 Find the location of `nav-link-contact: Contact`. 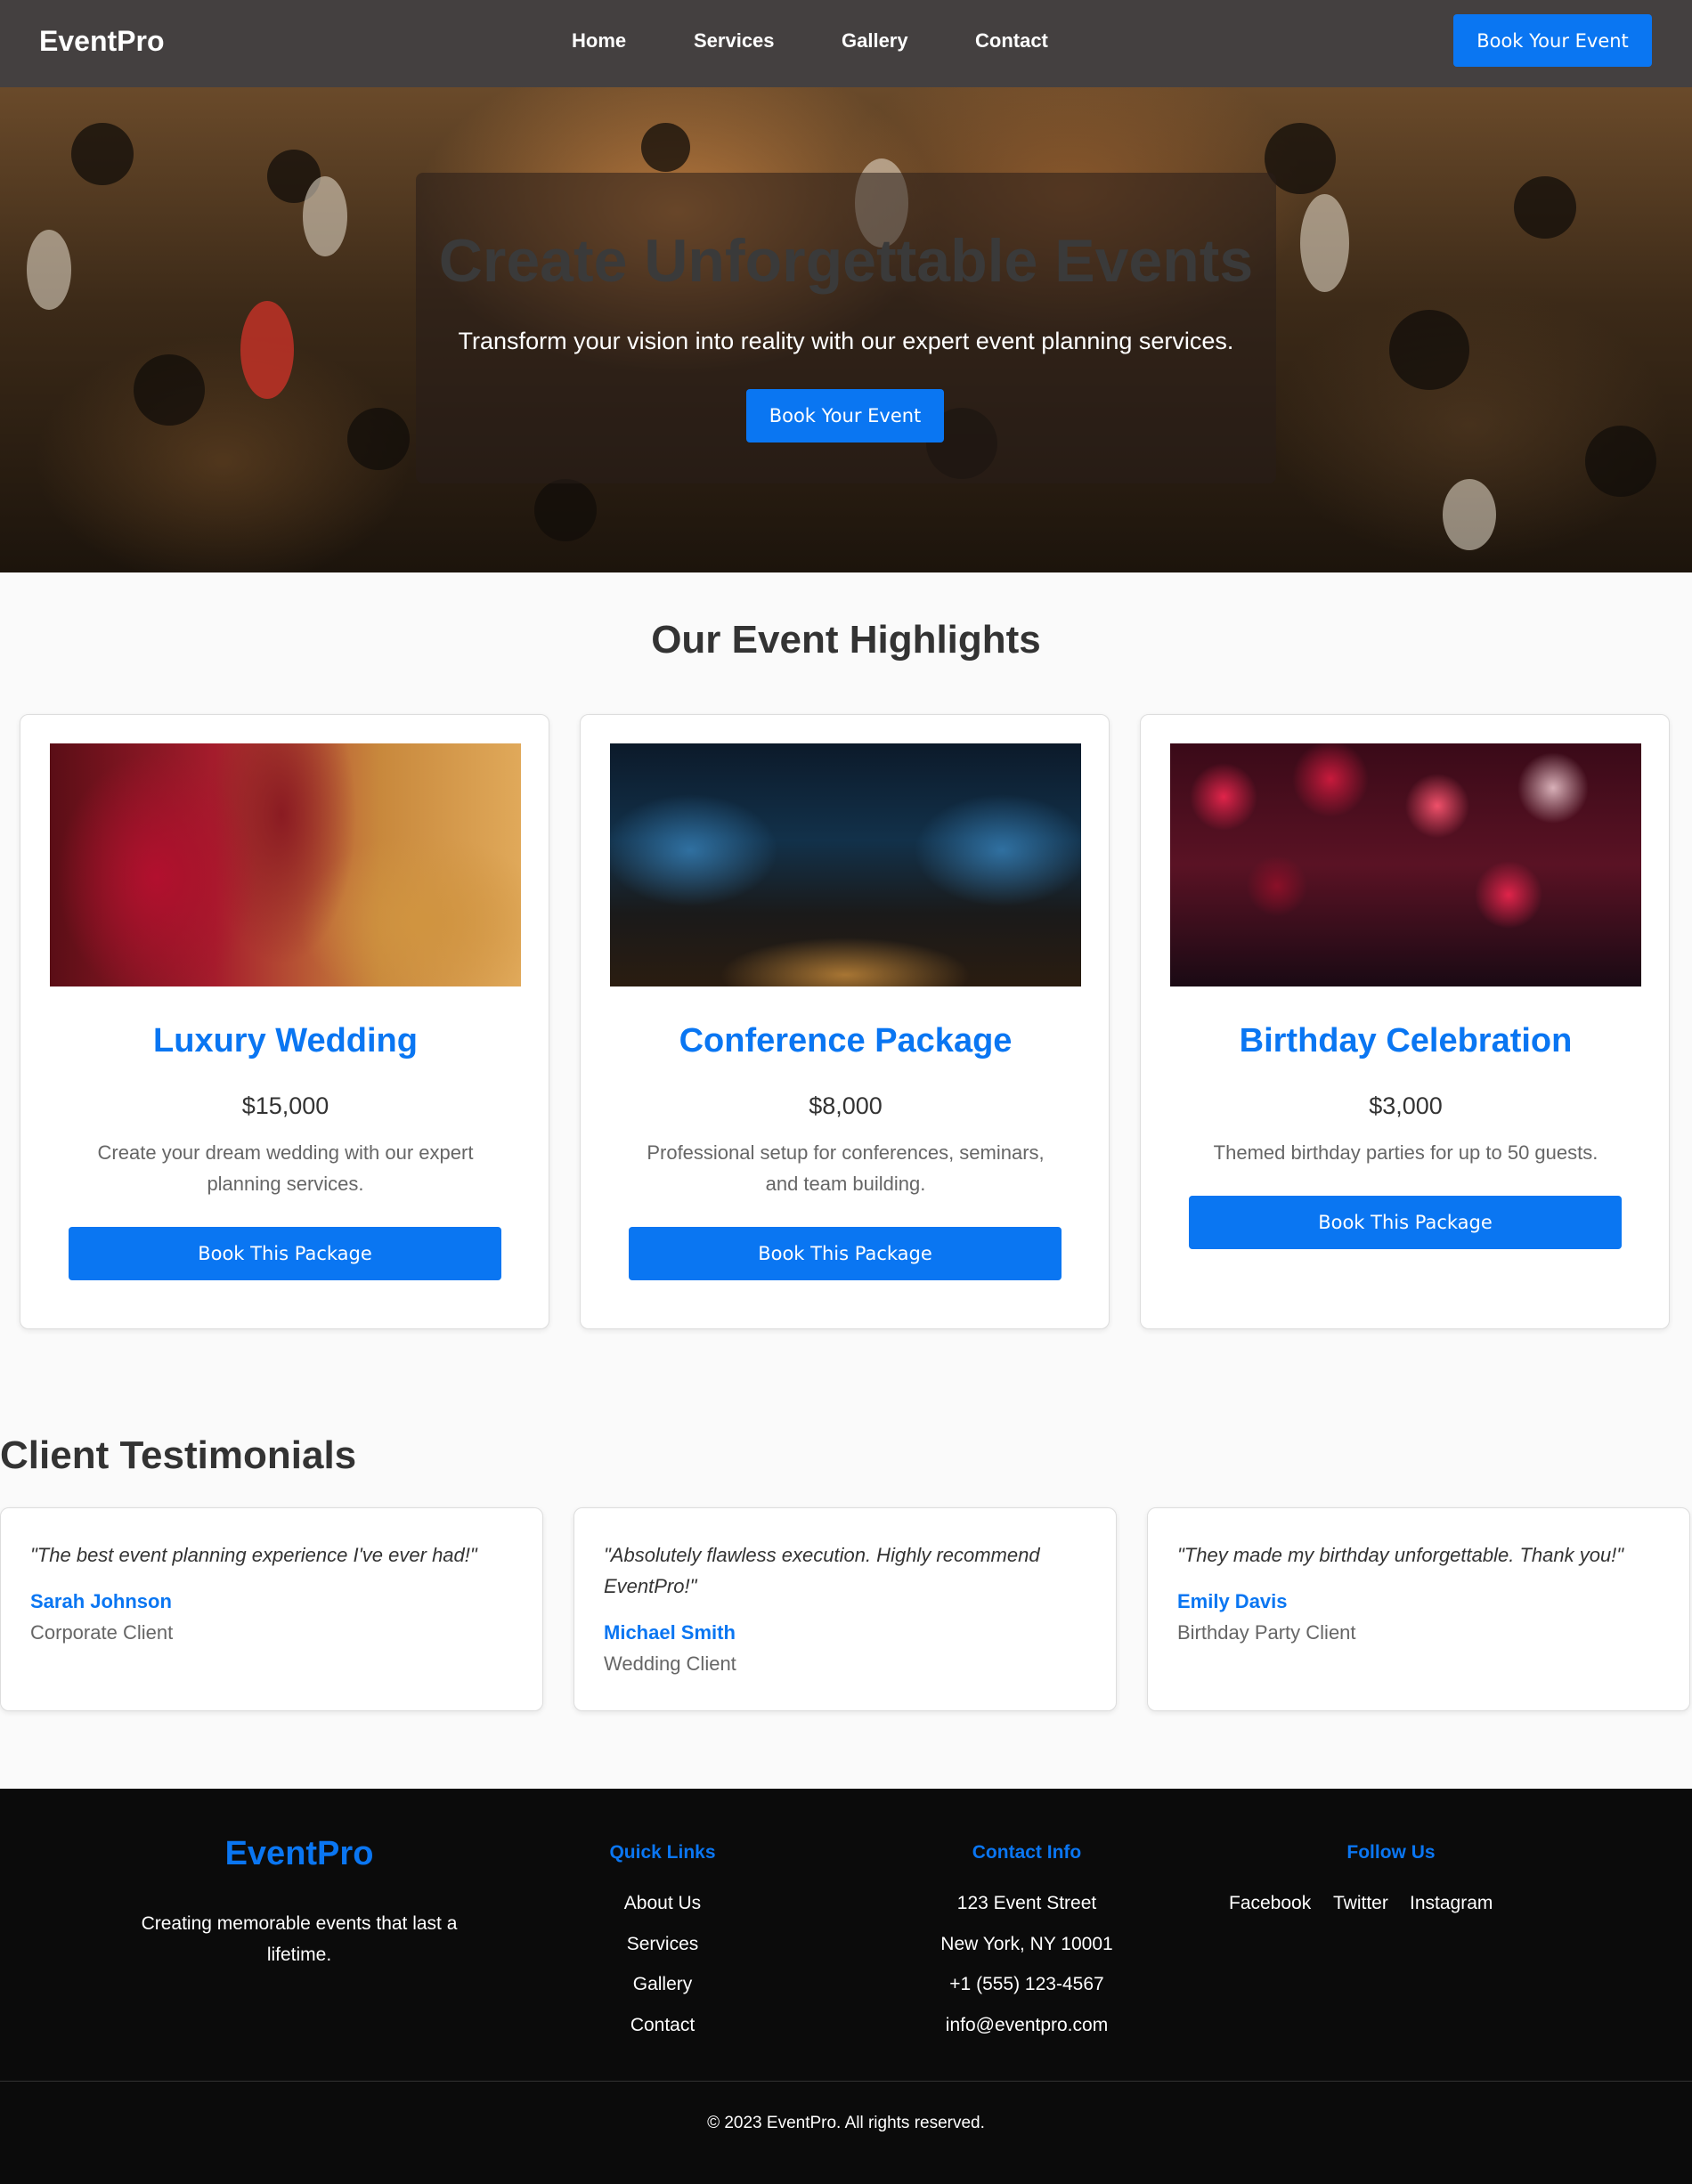

nav-link-contact: Contact is located at coordinates (1012, 41).